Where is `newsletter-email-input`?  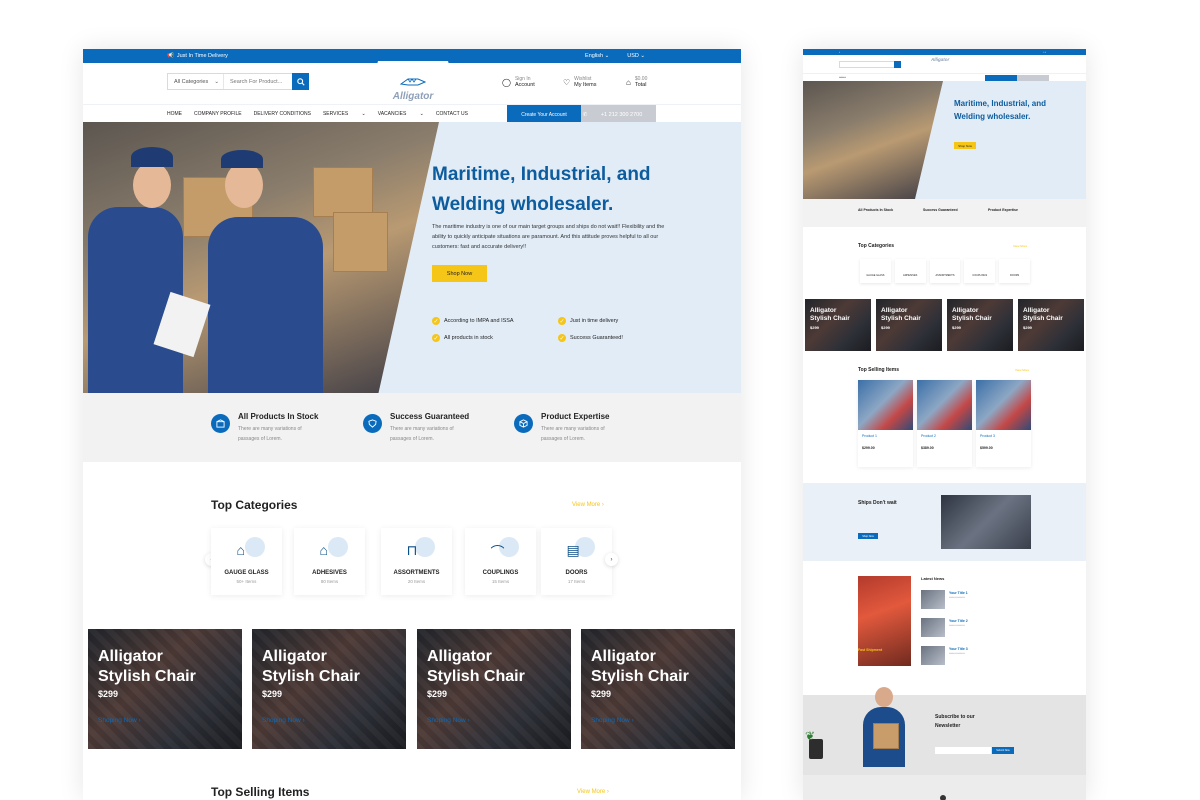 newsletter-email-input is located at coordinates (963, 750).